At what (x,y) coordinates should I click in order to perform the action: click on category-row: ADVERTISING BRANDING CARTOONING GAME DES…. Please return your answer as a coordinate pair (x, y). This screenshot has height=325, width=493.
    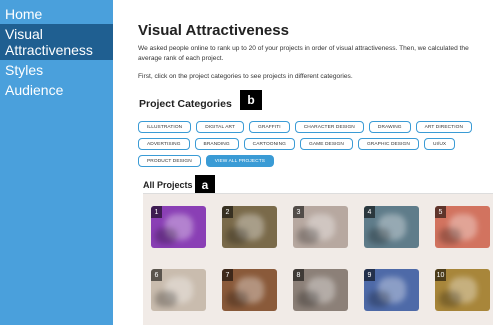
    Looking at the image, I should click on (297, 144).